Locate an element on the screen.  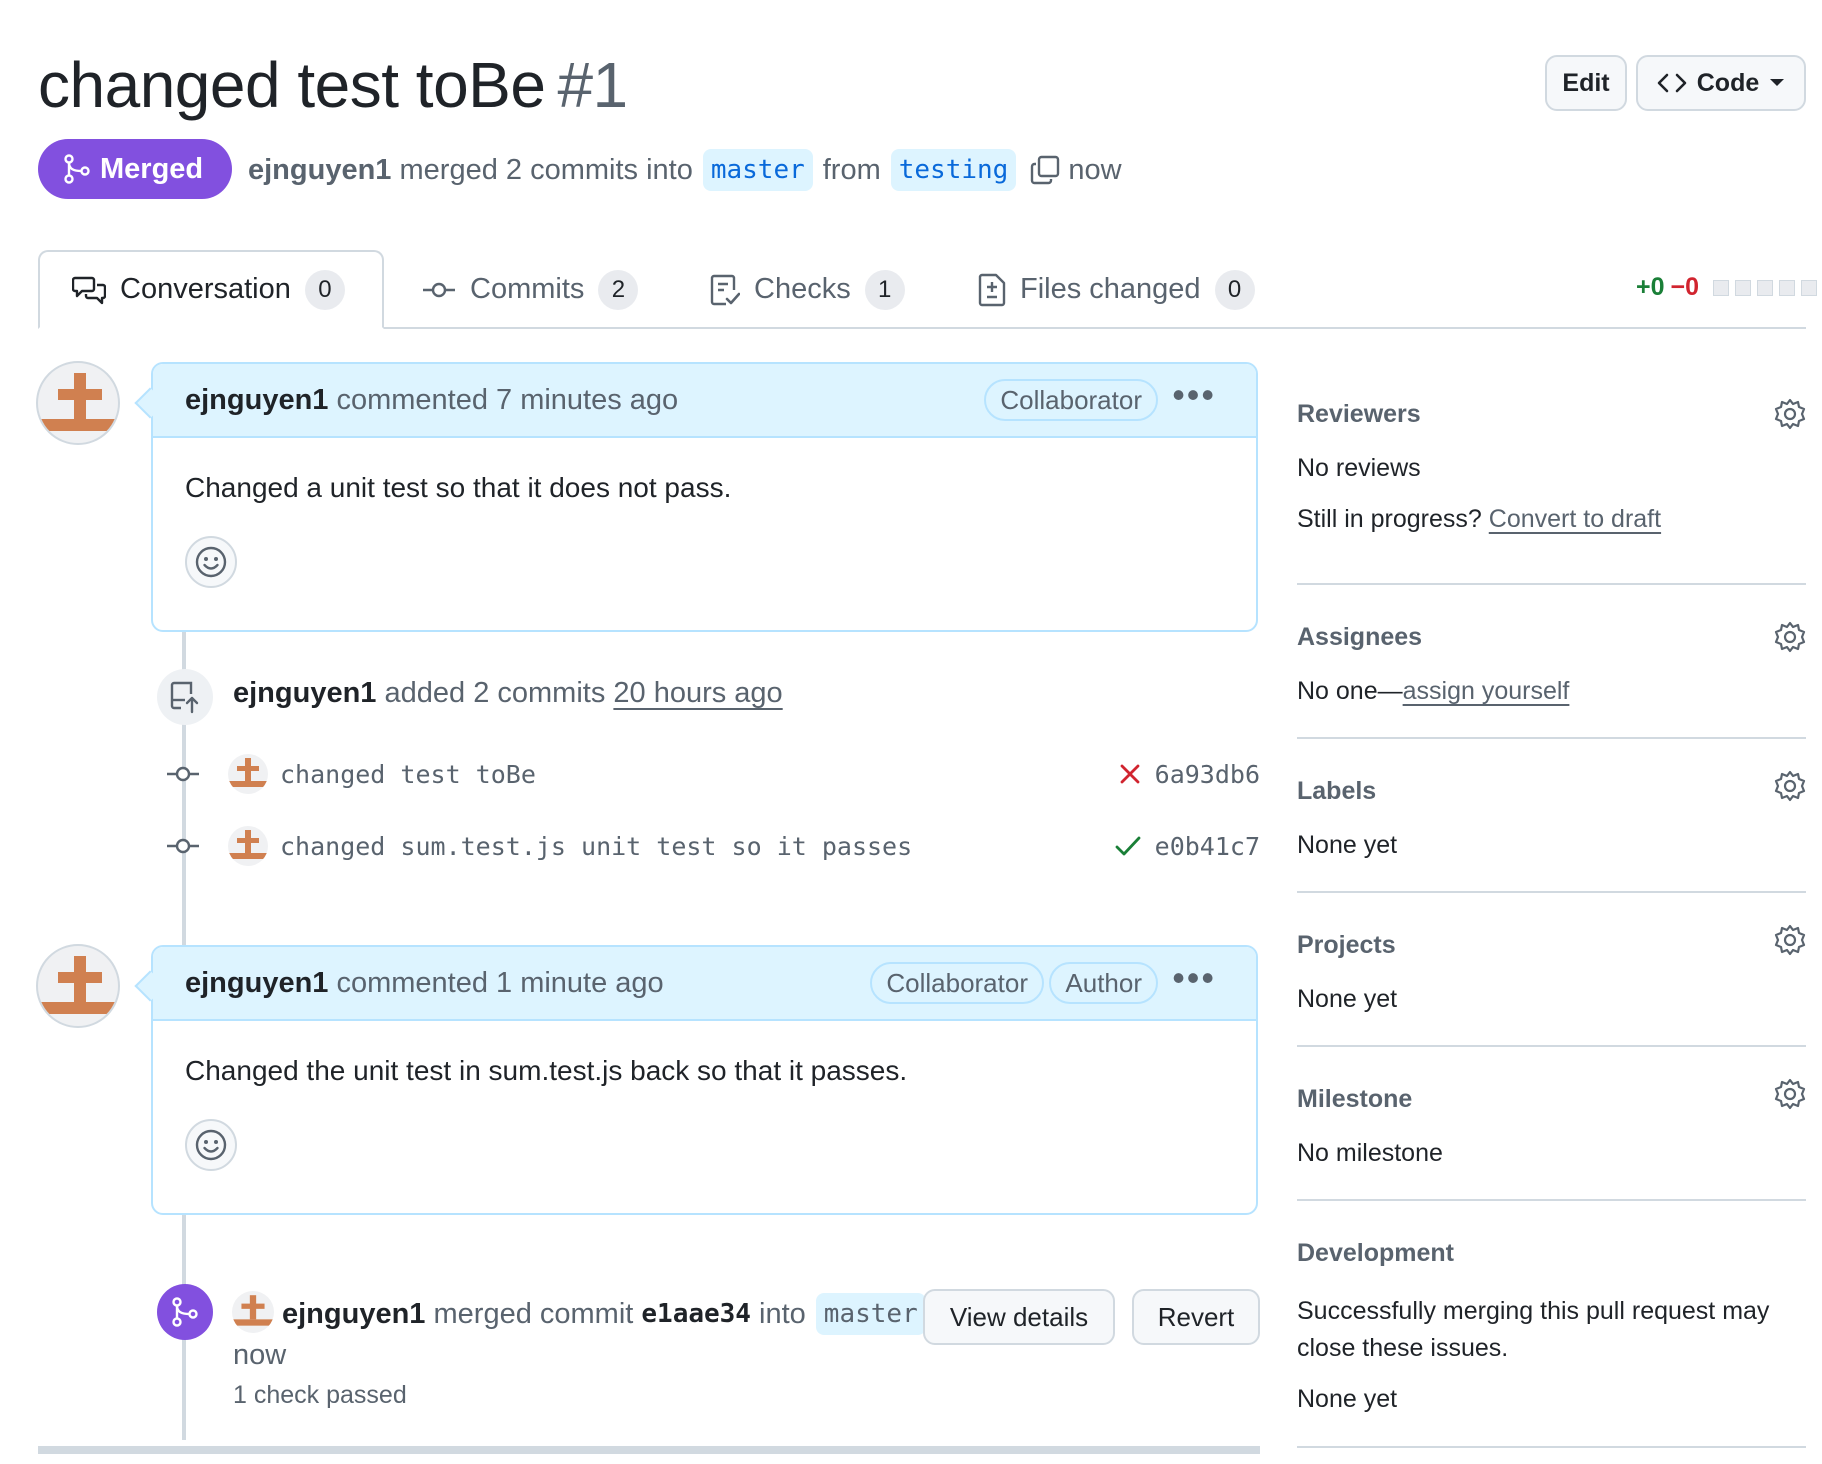
tab-checks-label: Checks is located at coordinates (802, 289).